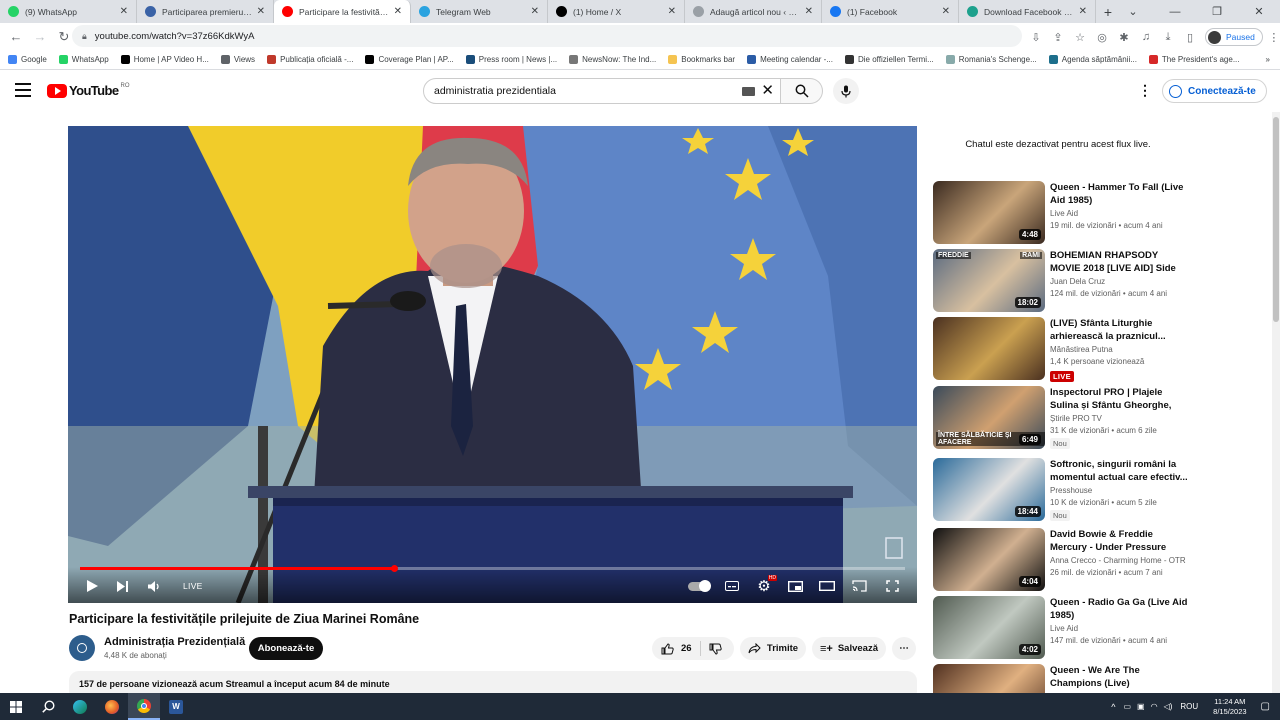 The image size is (1280, 720). What do you see at coordinates (802, 91) in the screenshot?
I see `search-button` at bounding box center [802, 91].